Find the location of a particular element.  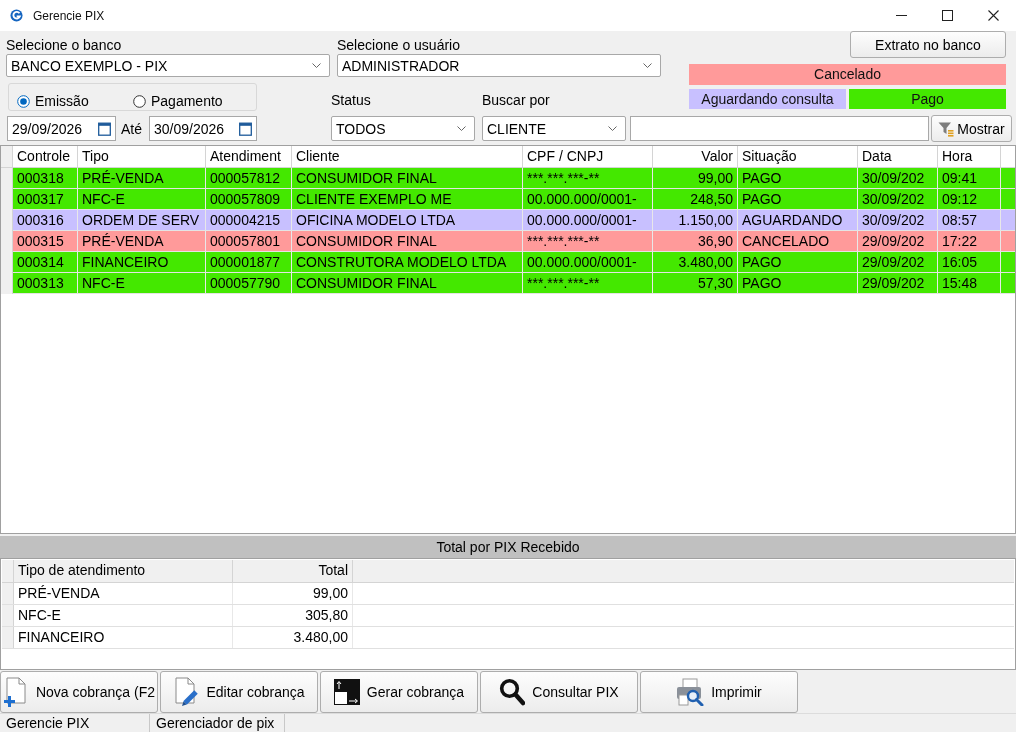

status-text: Gerenciador de pix is located at coordinates (217, 723).